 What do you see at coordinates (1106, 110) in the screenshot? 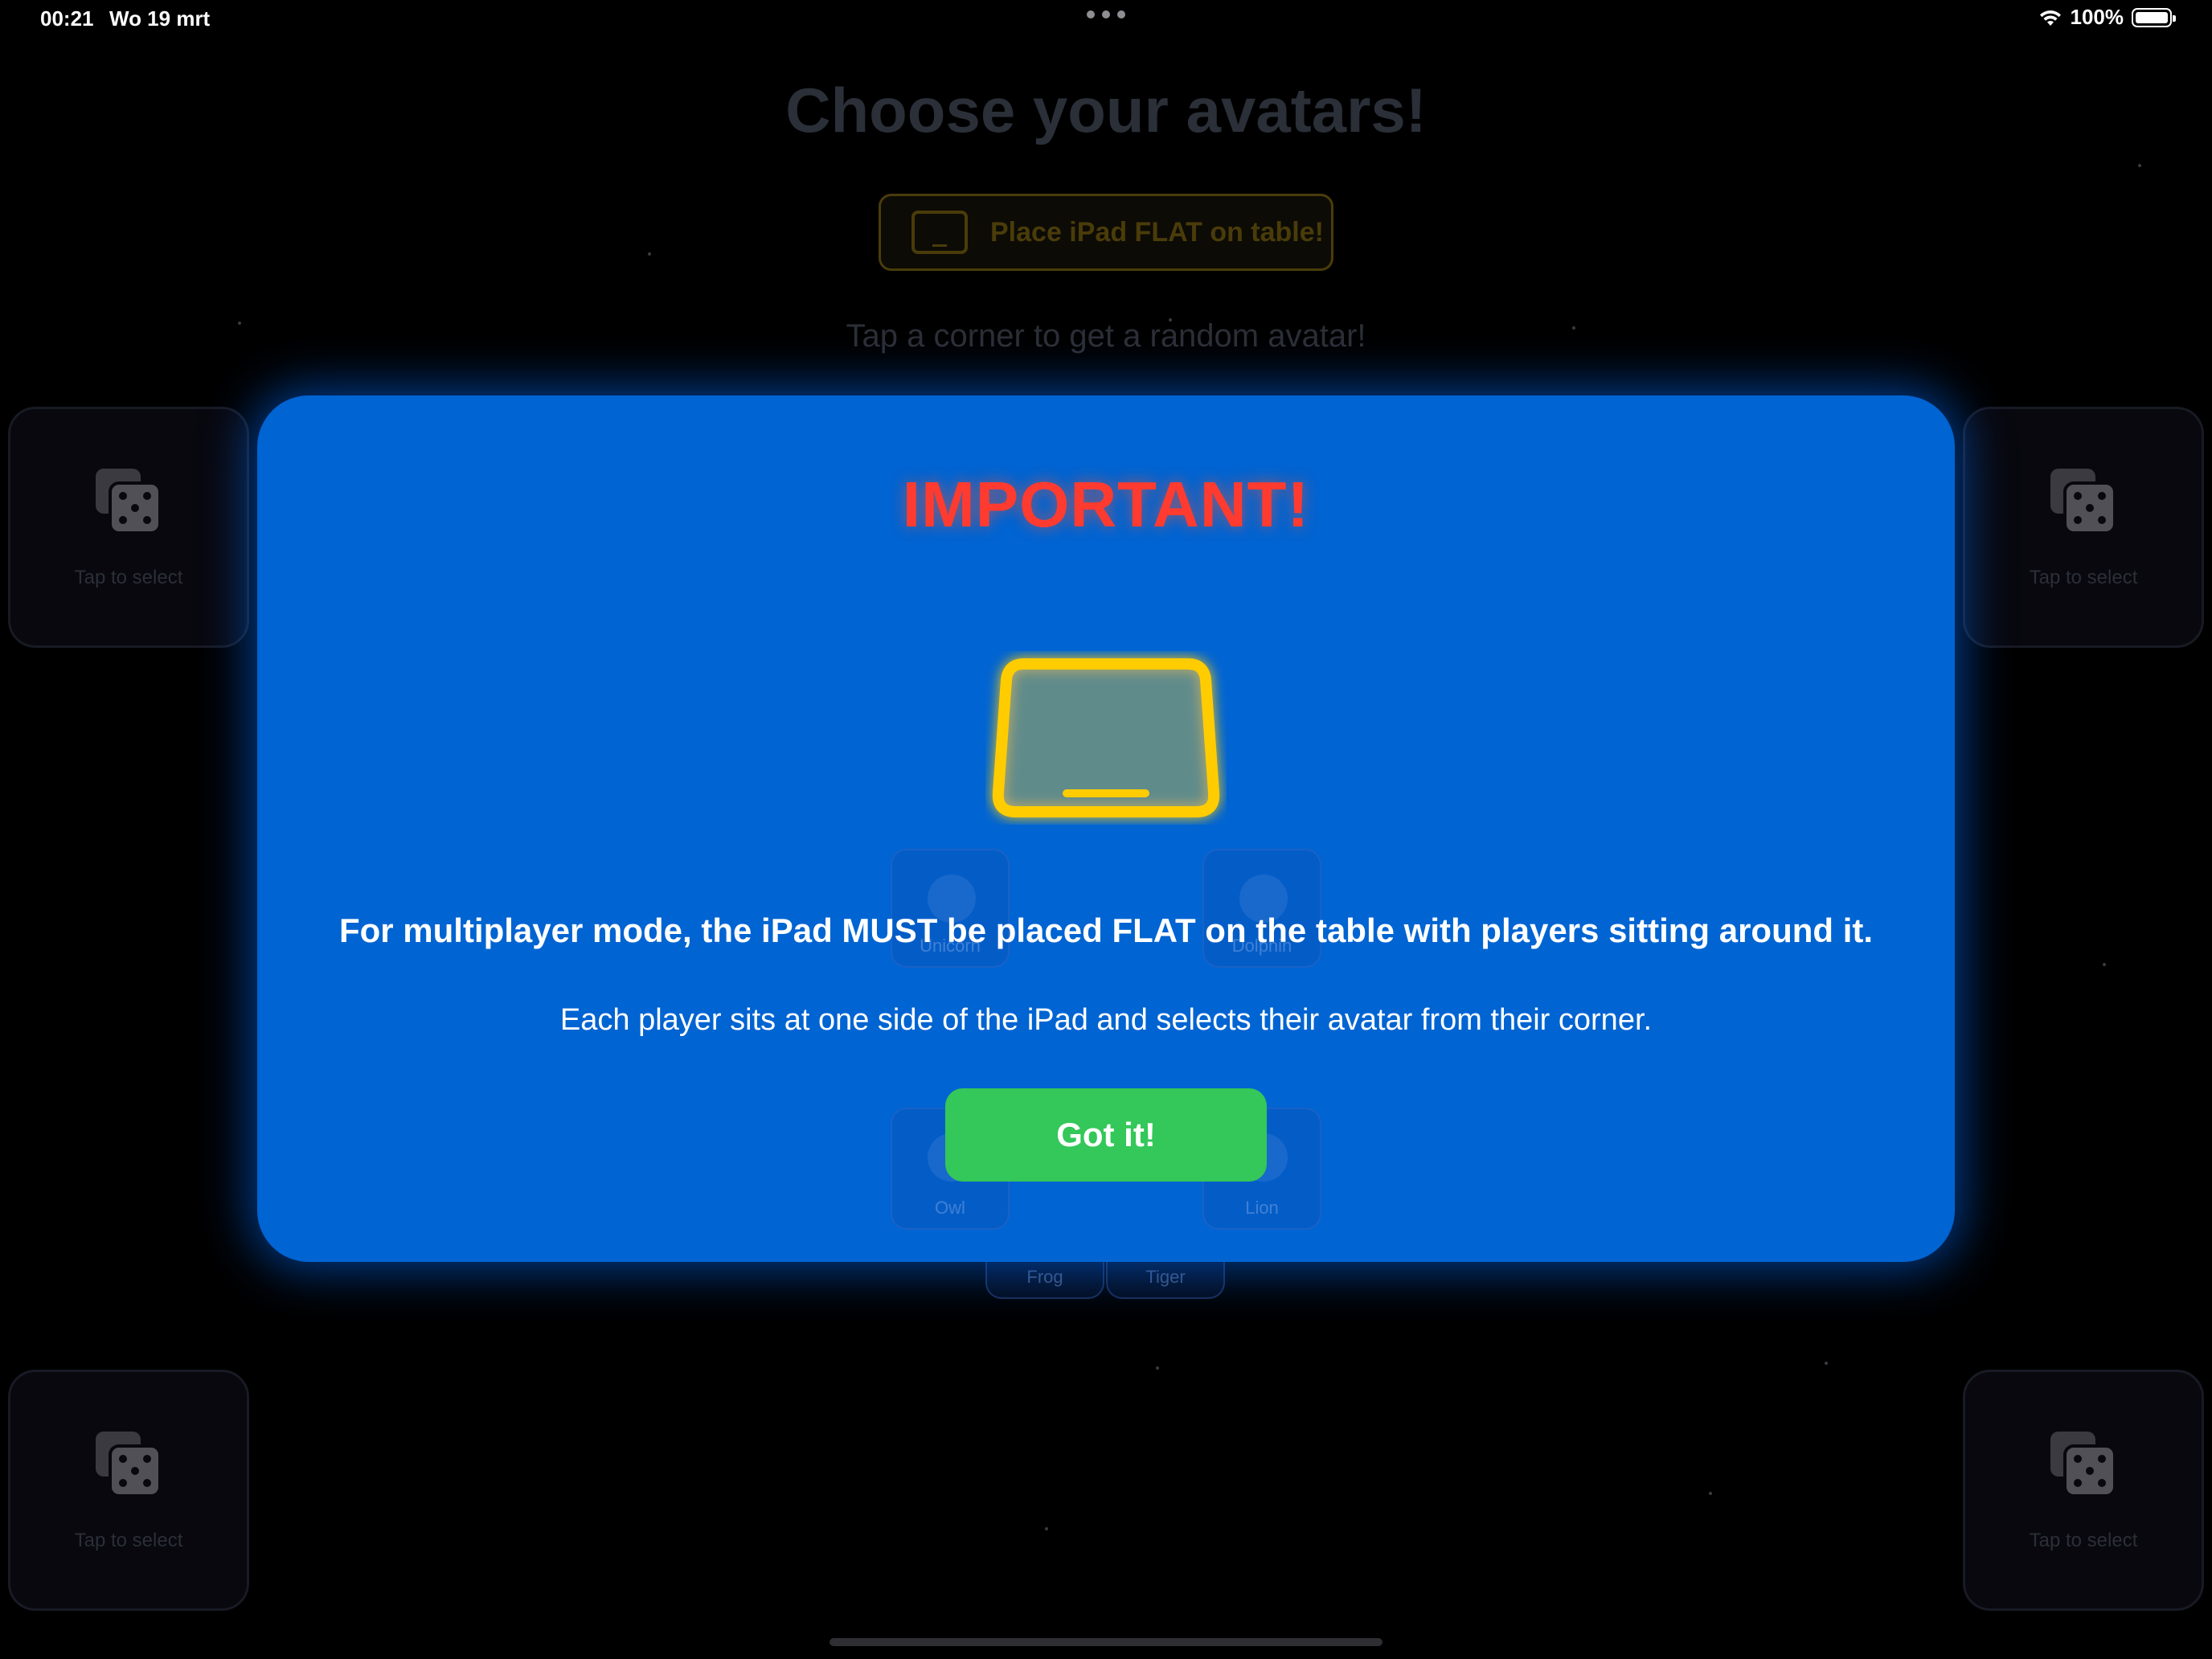
I see `page-title: Choose your avatars!` at bounding box center [1106, 110].